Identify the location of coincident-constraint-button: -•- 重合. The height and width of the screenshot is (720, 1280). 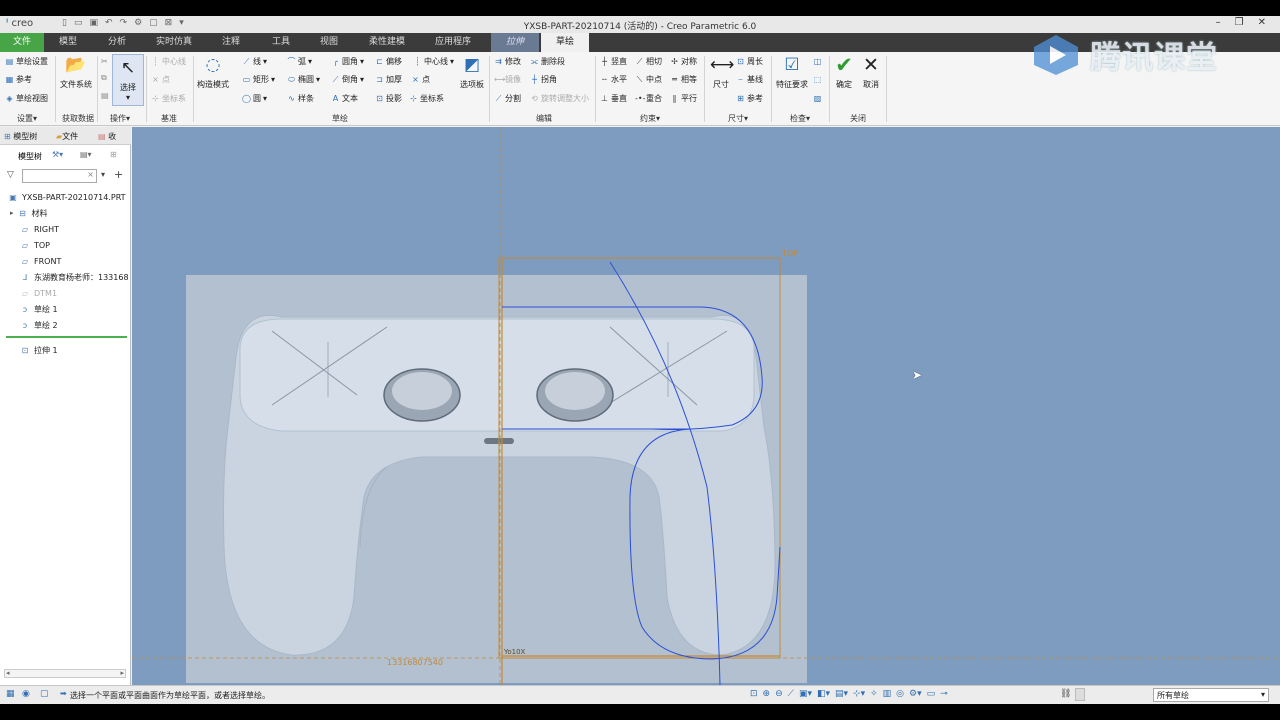
(648, 98).